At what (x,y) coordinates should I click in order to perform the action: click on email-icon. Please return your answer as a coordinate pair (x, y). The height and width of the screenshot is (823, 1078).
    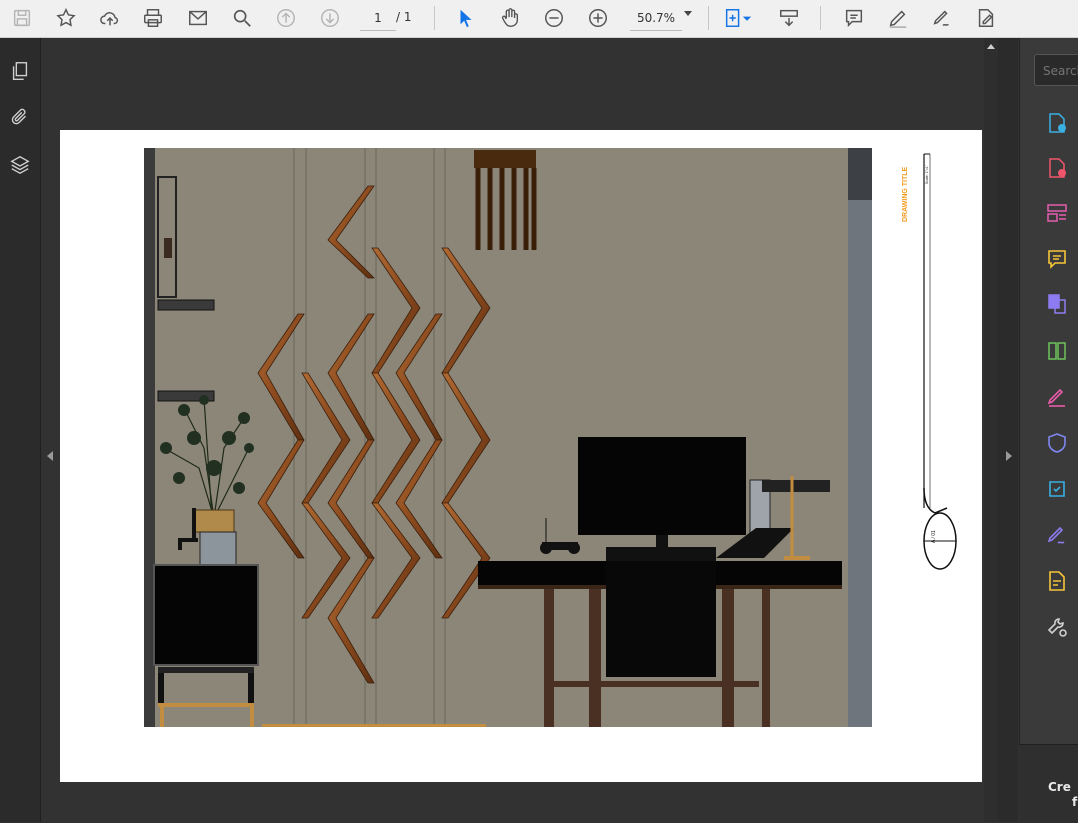
    Looking at the image, I should click on (198, 18).